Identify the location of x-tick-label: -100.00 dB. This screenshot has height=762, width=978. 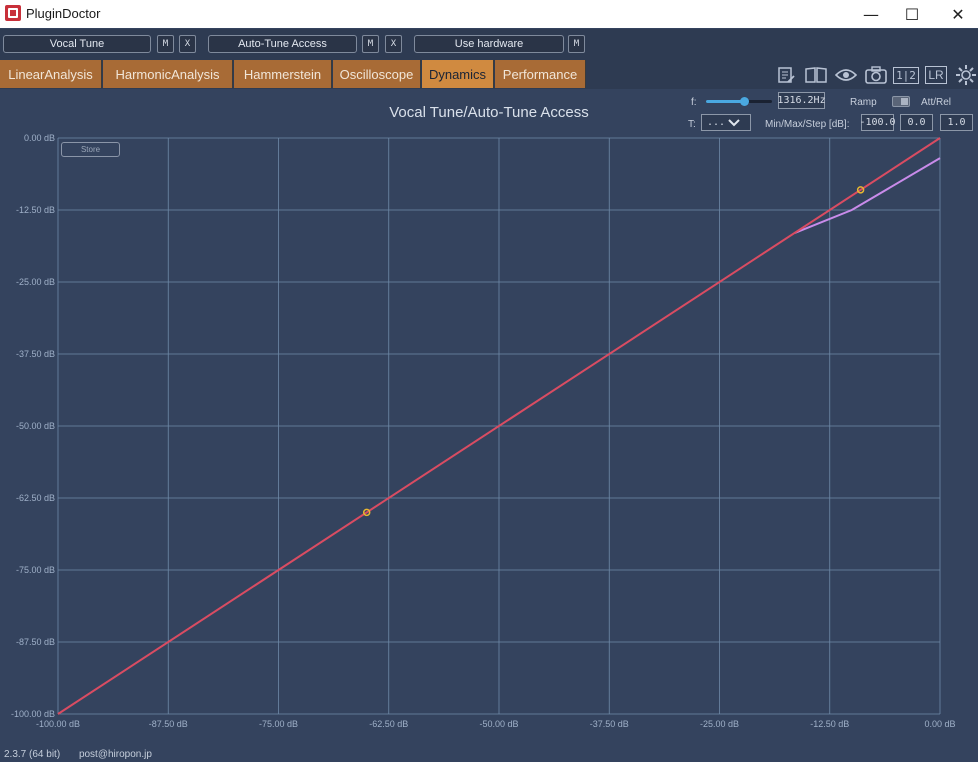
(58, 724).